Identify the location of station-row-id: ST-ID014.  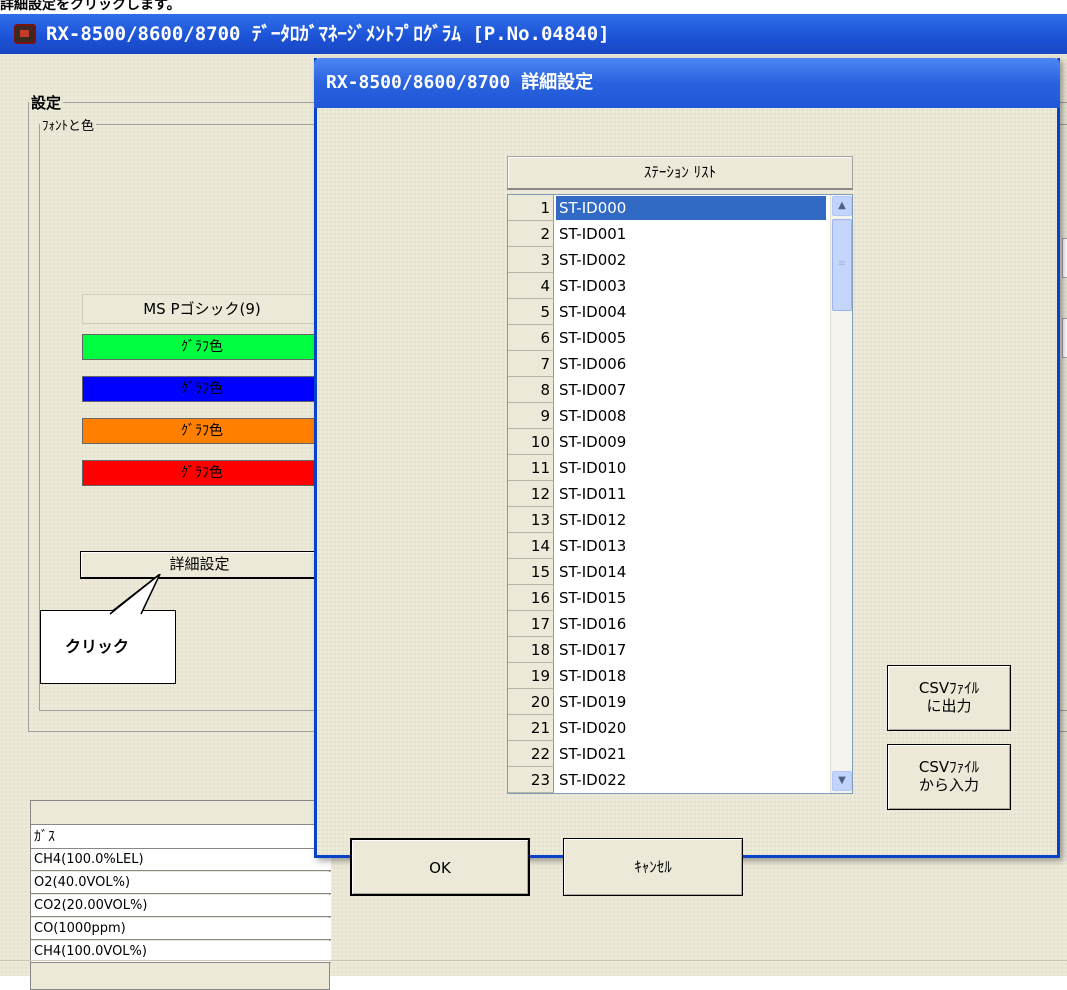
(593, 572).